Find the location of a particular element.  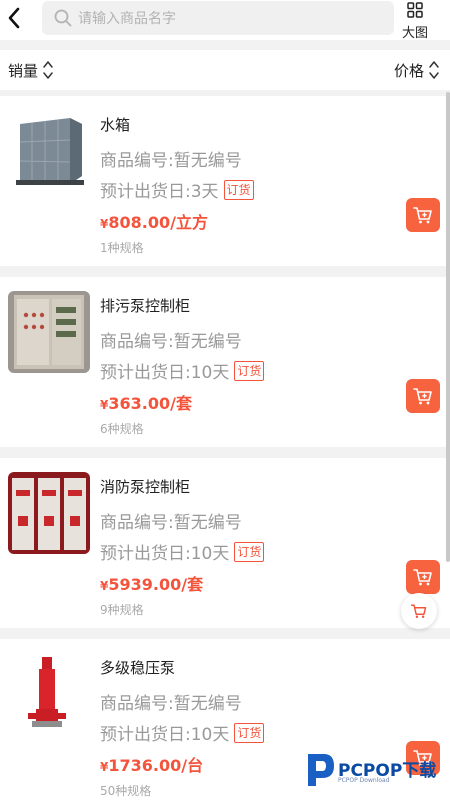

sort-by-price-button: 价格 is located at coordinates (417, 70).